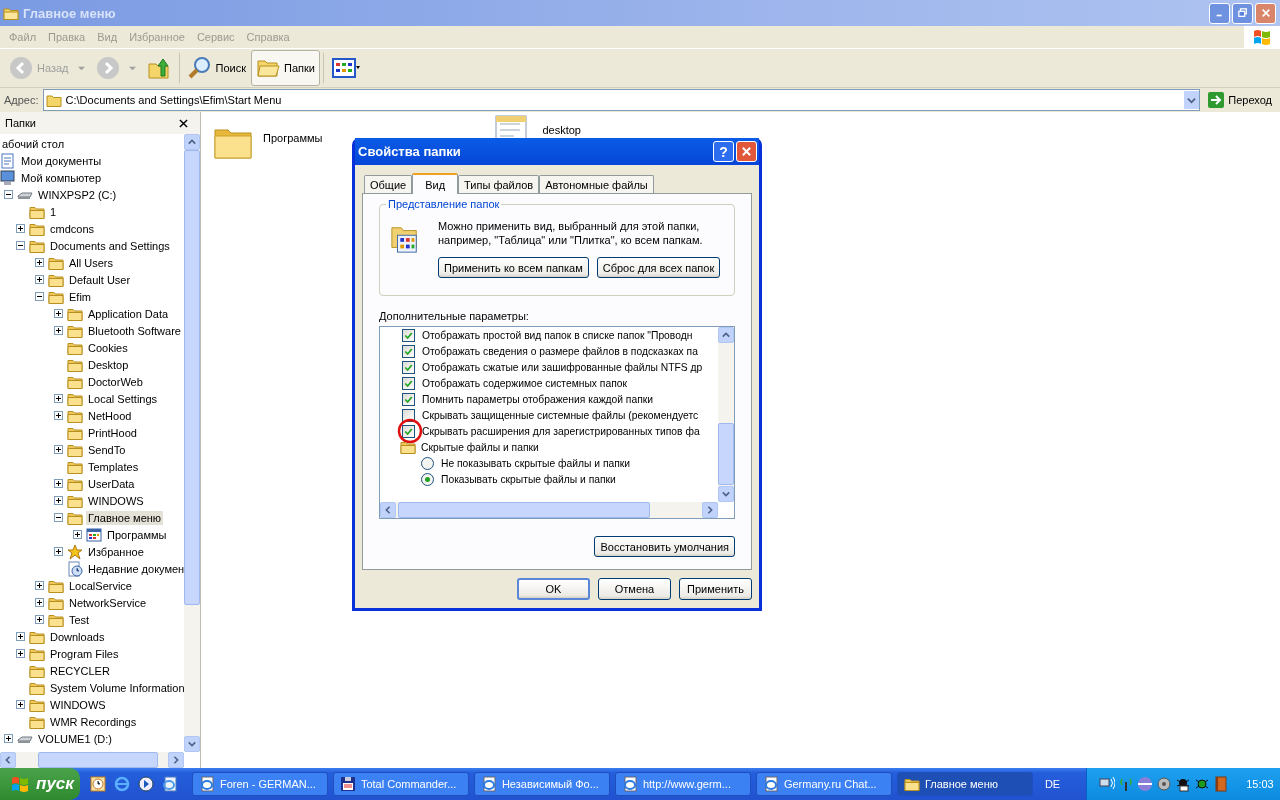 The height and width of the screenshot is (800, 1280). I want to click on file-name: Программы, so click(293, 133).